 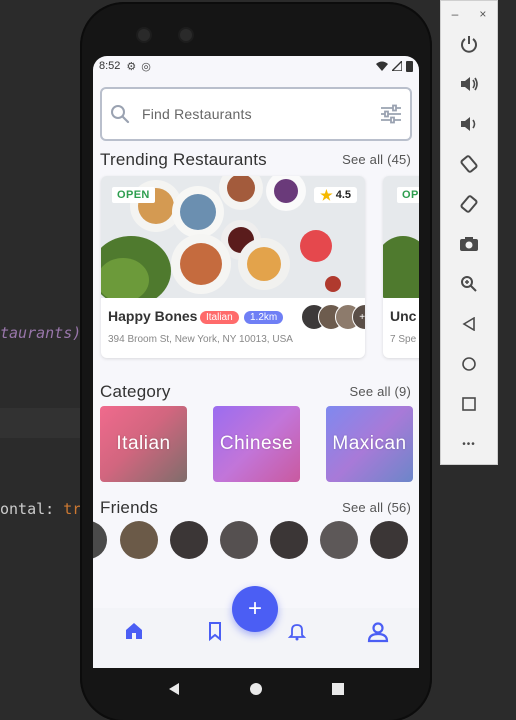 I want to click on more-options-icon: •••, so click(x=469, y=444).